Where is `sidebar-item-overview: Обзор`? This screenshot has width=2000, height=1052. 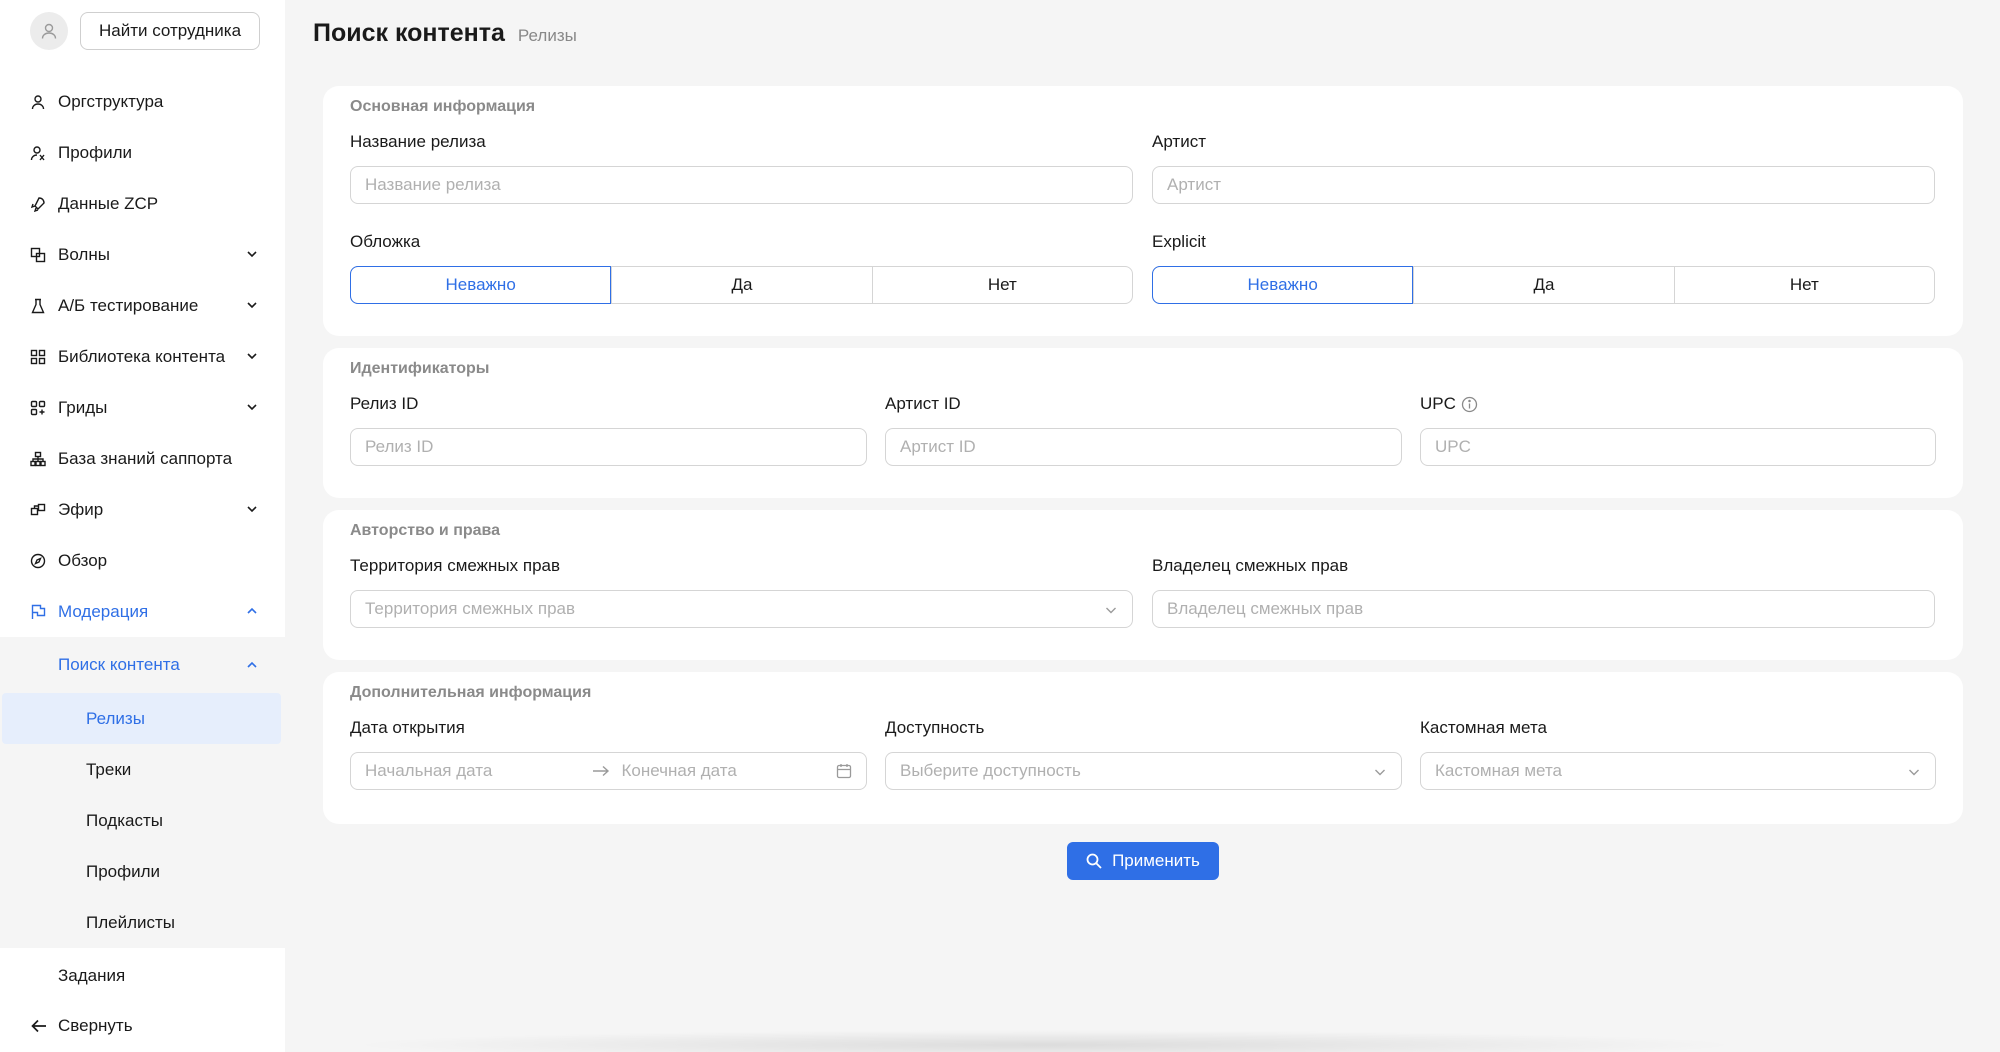 sidebar-item-overview: Обзор is located at coordinates (142, 560).